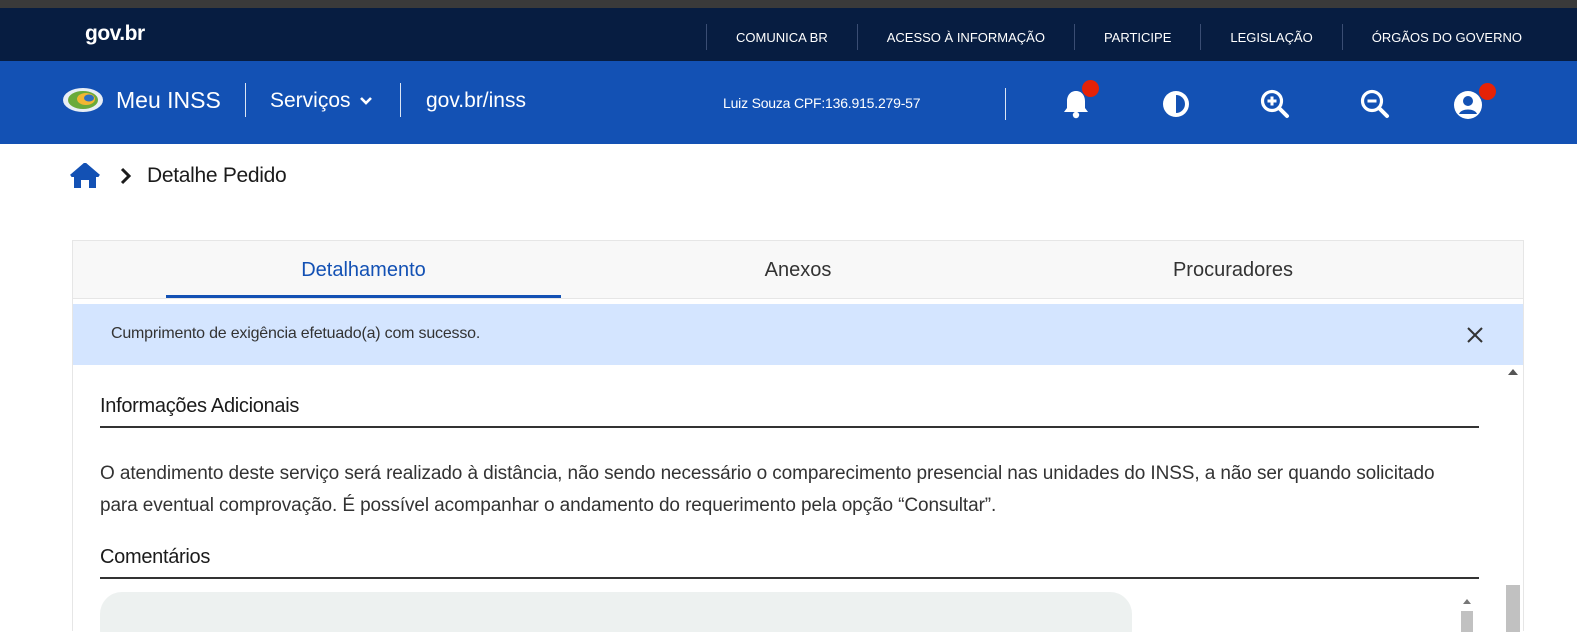 The width and height of the screenshot is (1577, 632). Describe the element at coordinates (1090, 88) in the screenshot. I see `notification-badge` at that location.